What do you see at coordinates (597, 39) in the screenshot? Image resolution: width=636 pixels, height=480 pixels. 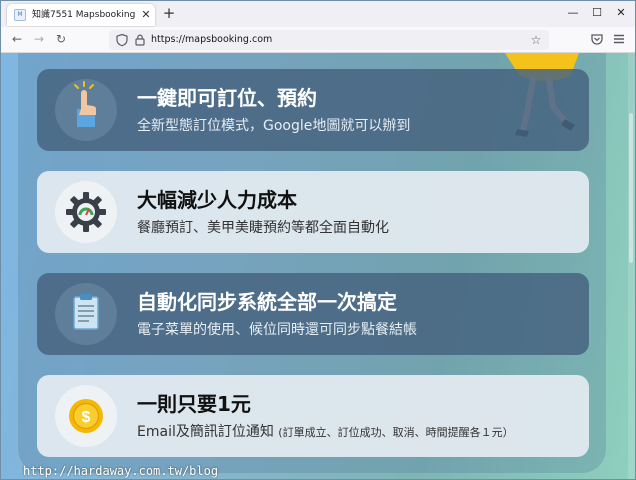 I see `pocket-icon` at bounding box center [597, 39].